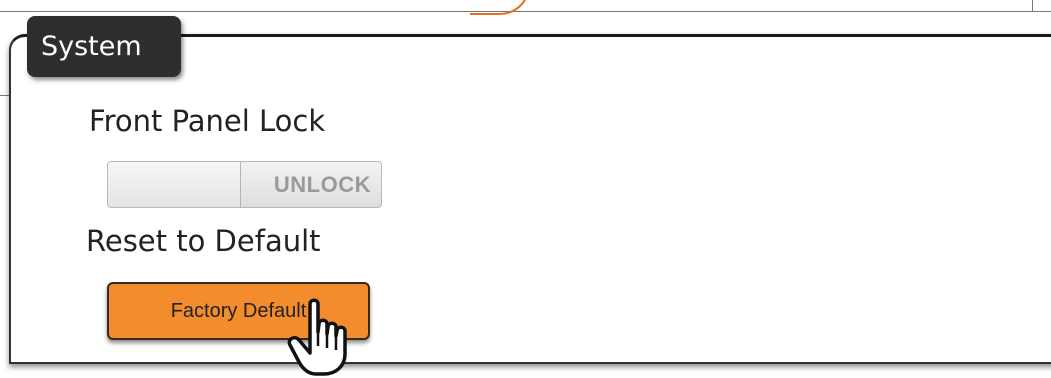 The width and height of the screenshot is (1051, 378). I want to click on section-title: System, so click(91, 46).